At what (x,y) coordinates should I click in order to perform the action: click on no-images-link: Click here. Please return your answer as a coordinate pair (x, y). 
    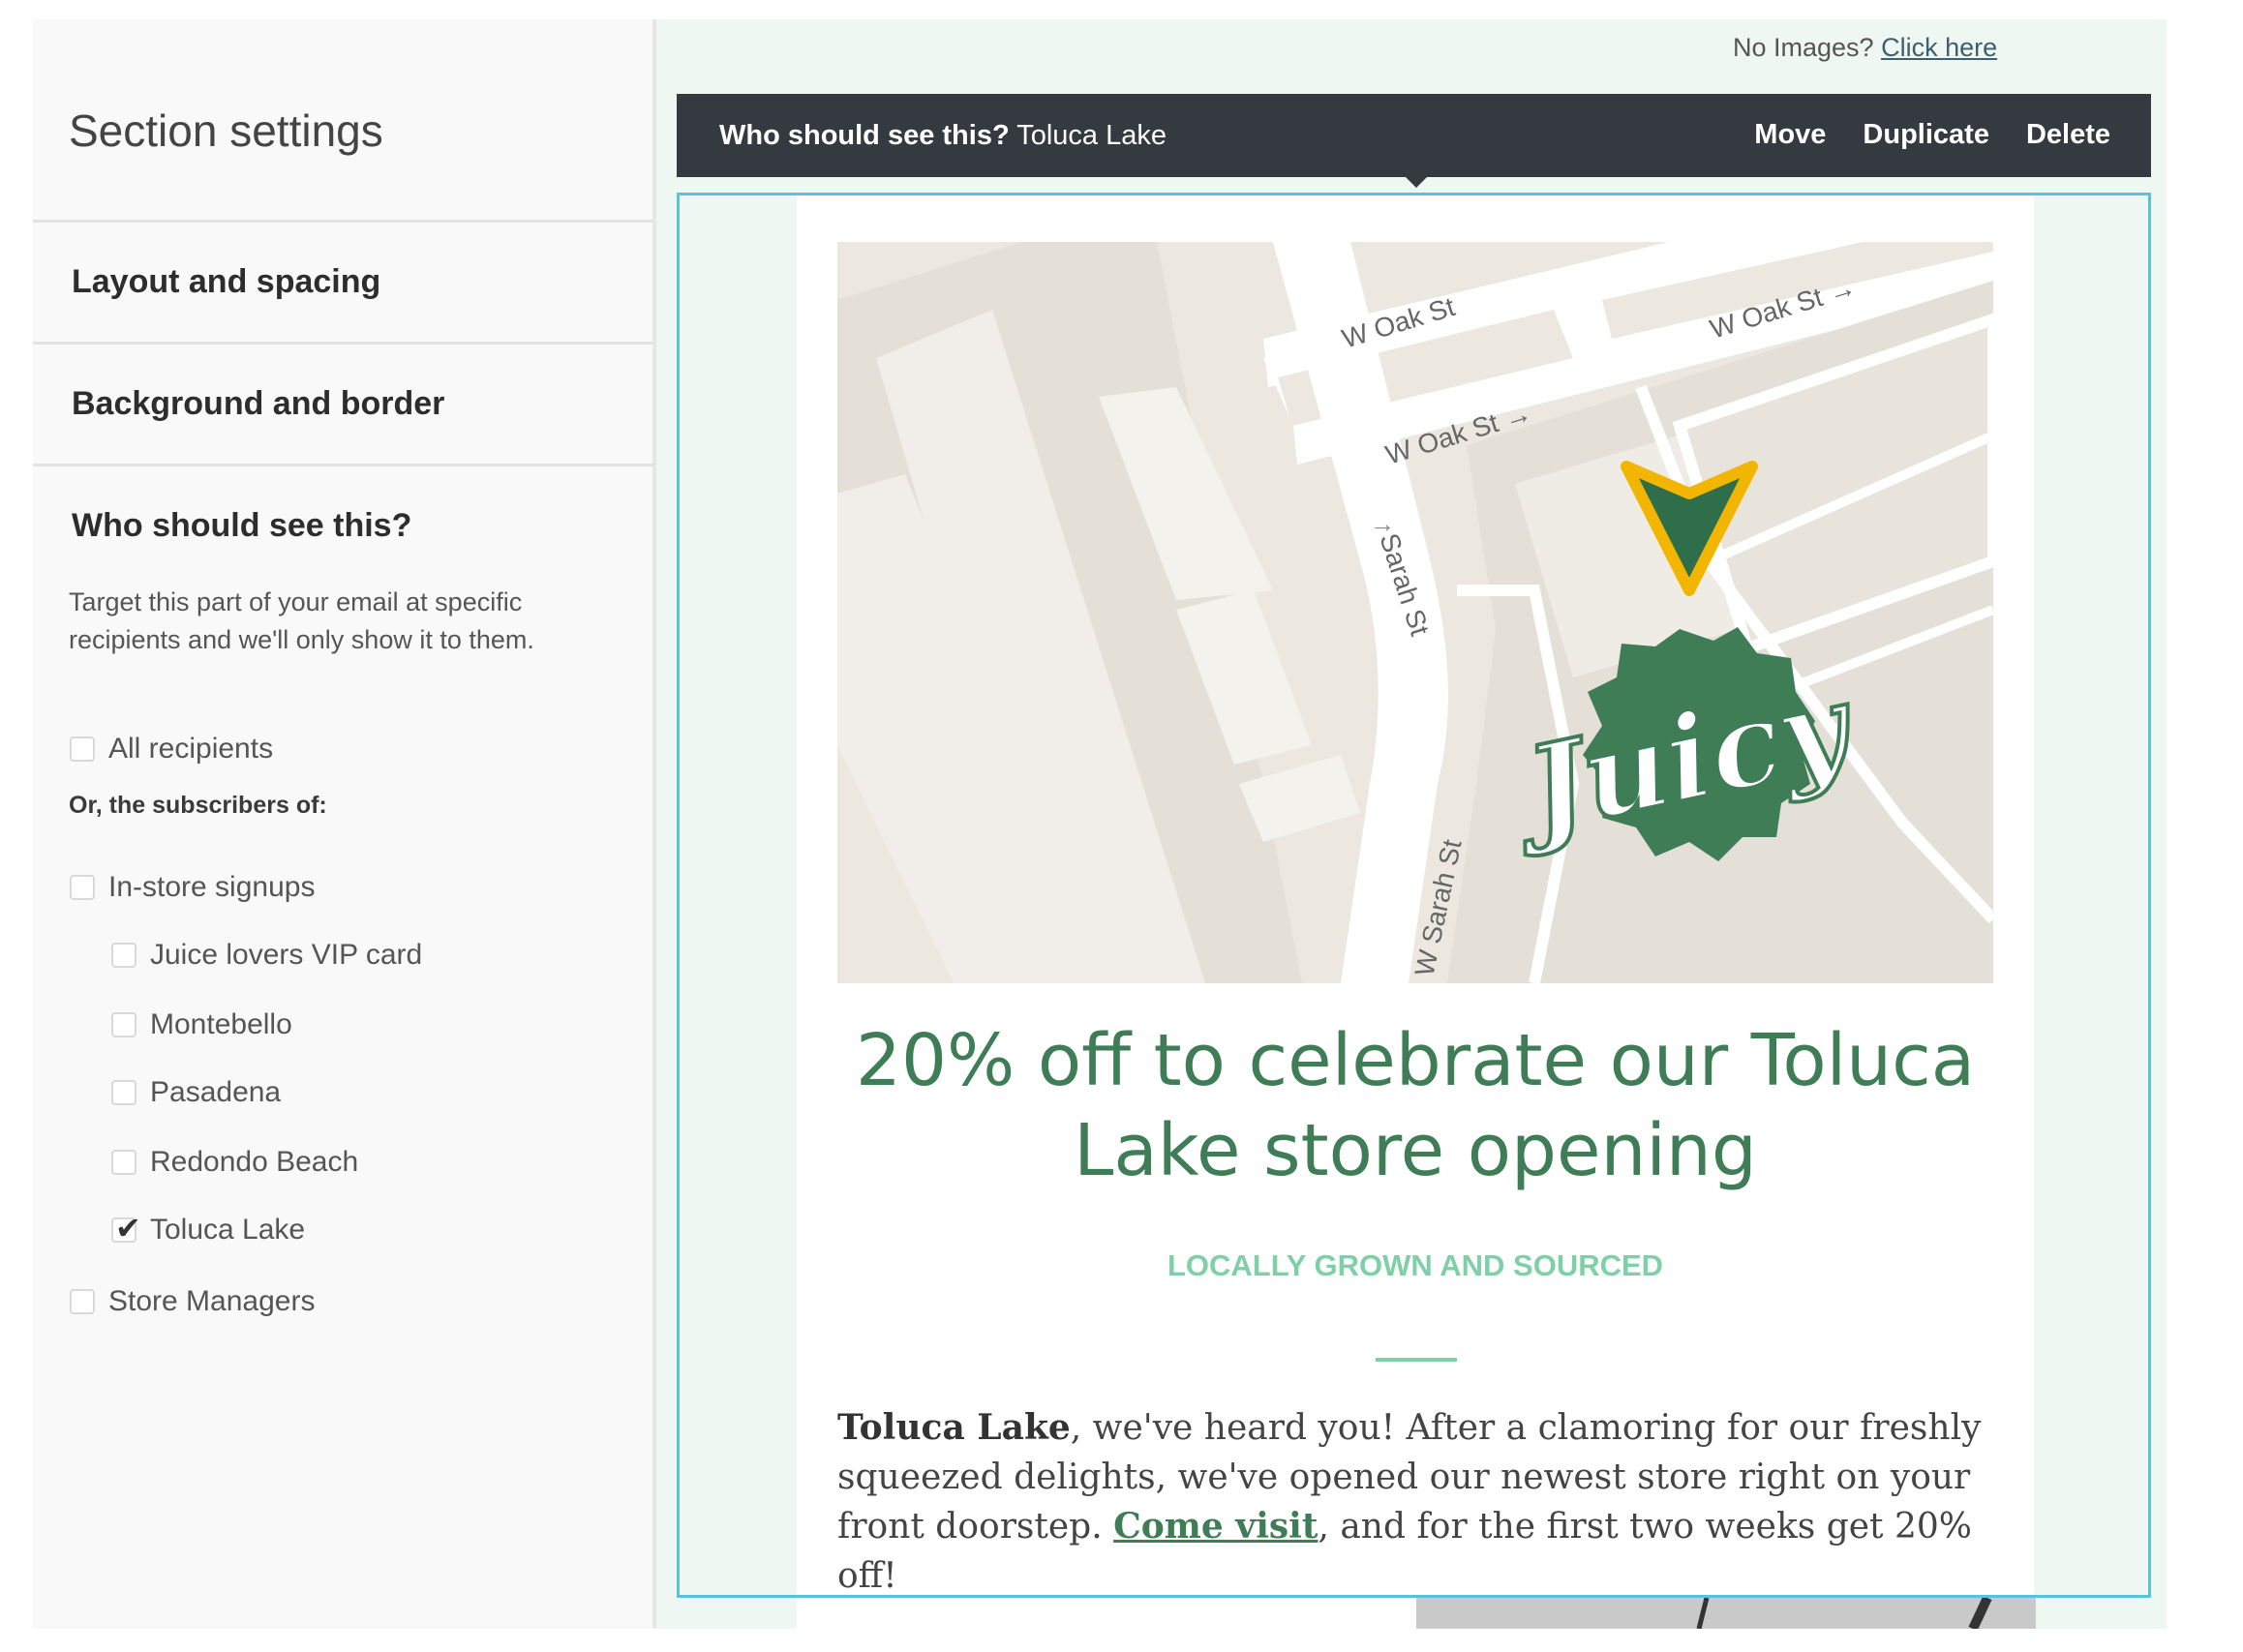
    Looking at the image, I should click on (1939, 47).